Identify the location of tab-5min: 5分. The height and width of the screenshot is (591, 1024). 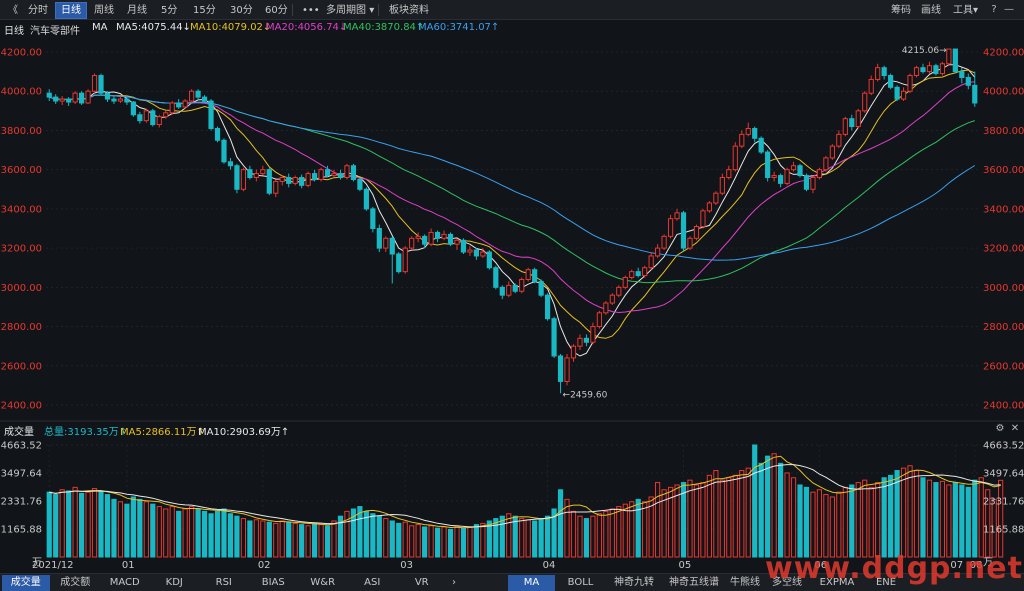
(169, 10).